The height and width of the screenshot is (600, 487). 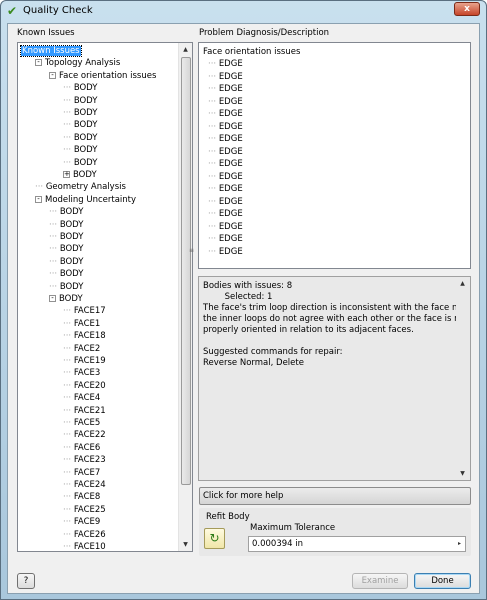 I want to click on tree-item: - Face orientation issues, so click(x=102, y=76).